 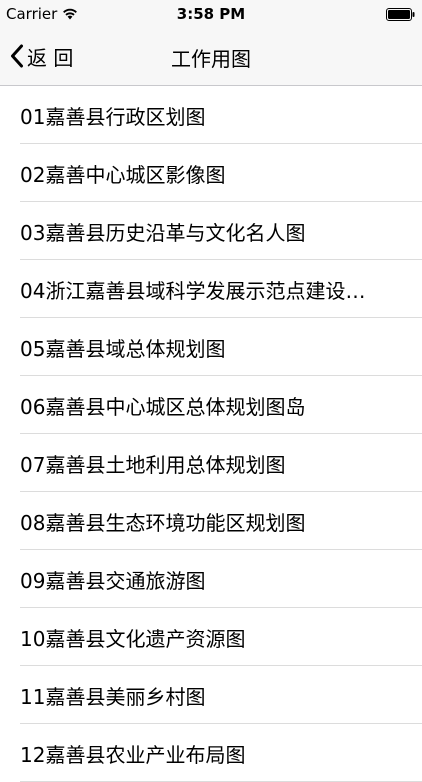 I want to click on list-item: 05嘉善县域总体规划图, so click(x=211, y=347).